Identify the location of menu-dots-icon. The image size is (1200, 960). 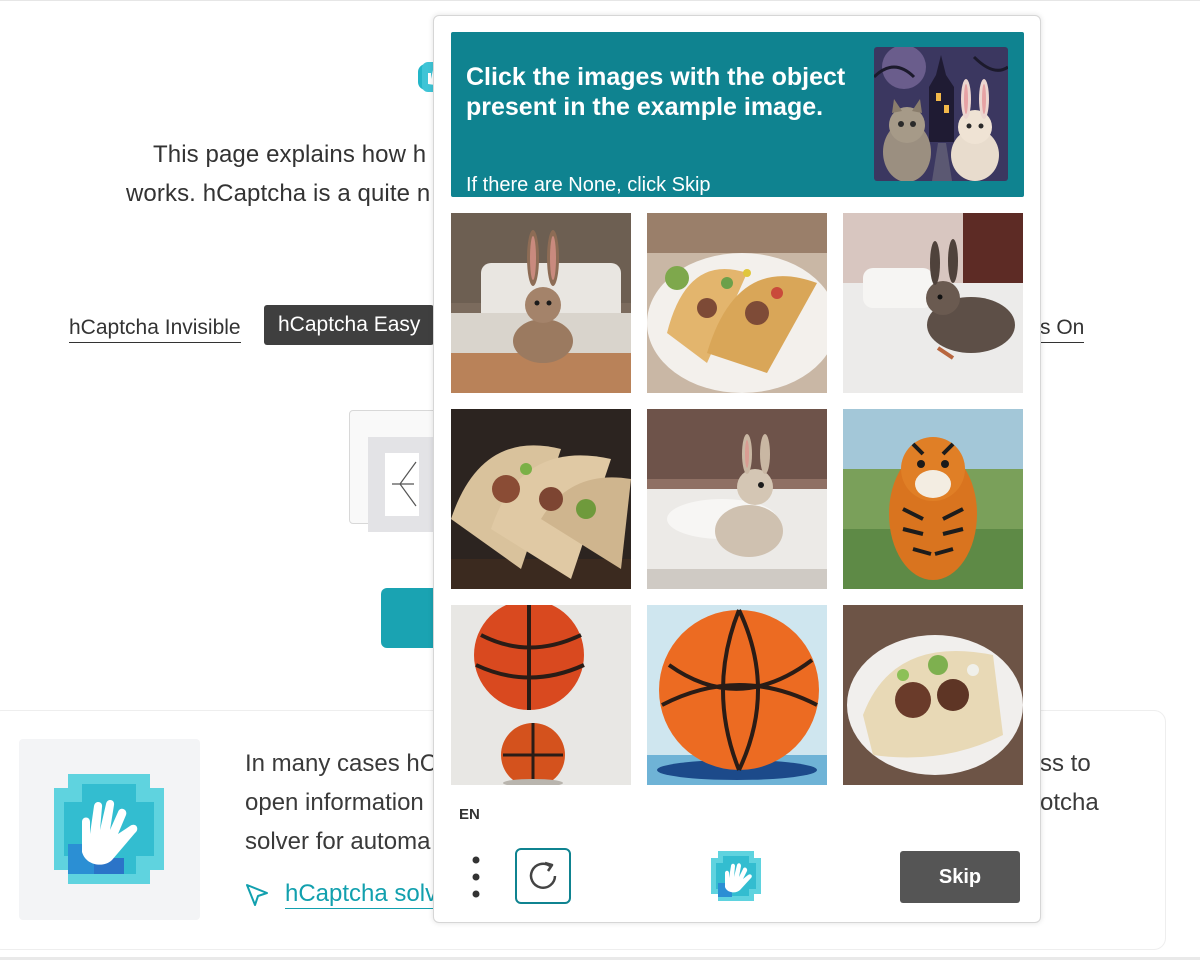
(476, 877).